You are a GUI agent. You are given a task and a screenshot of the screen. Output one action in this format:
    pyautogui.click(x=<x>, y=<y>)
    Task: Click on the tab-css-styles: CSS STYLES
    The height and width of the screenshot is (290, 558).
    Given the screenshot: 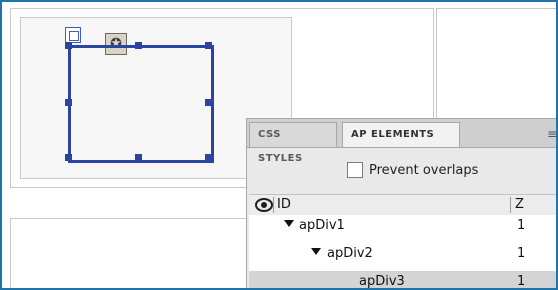 What is the action you would take?
    pyautogui.click(x=293, y=143)
    